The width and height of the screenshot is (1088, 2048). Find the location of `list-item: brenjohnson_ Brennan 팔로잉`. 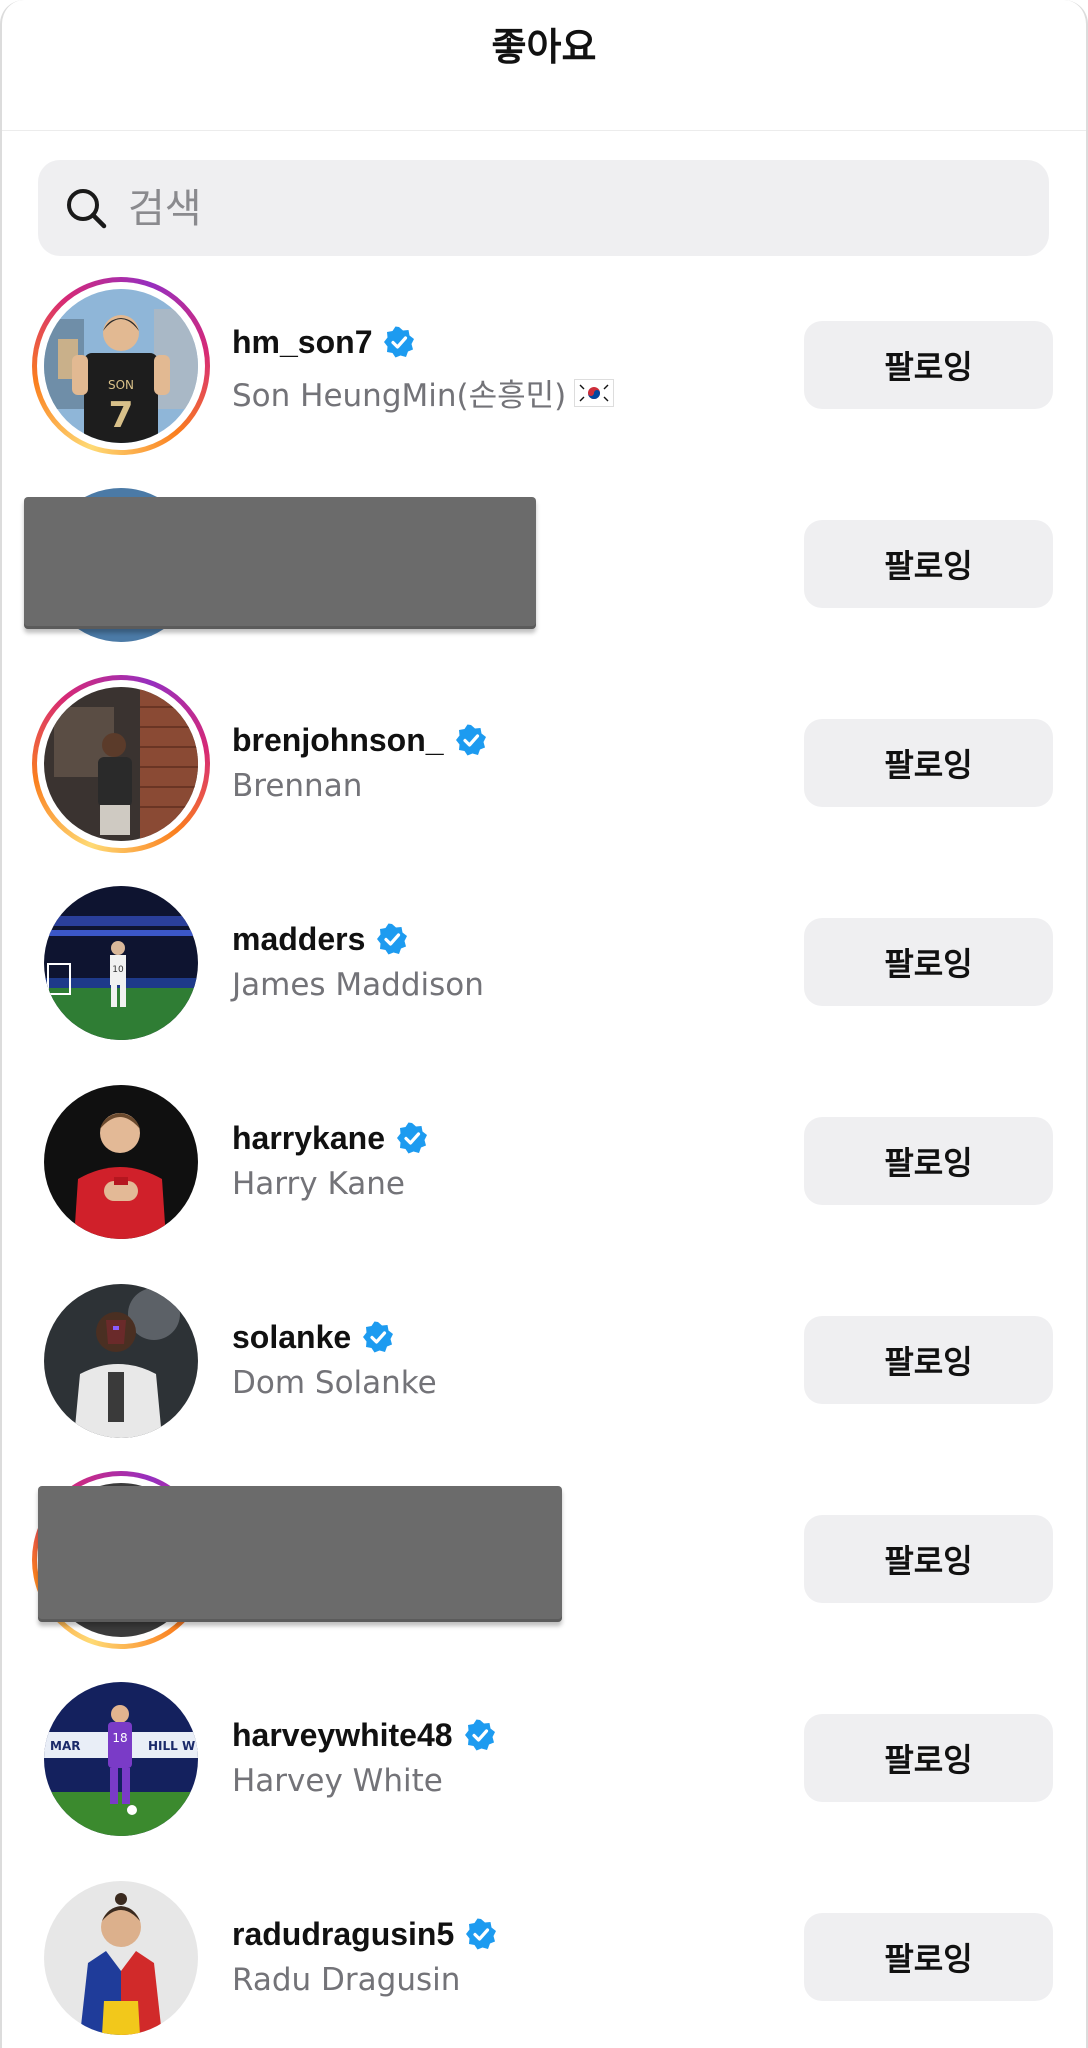

list-item: brenjohnson_ Brennan 팔로잉 is located at coordinates (544, 763).